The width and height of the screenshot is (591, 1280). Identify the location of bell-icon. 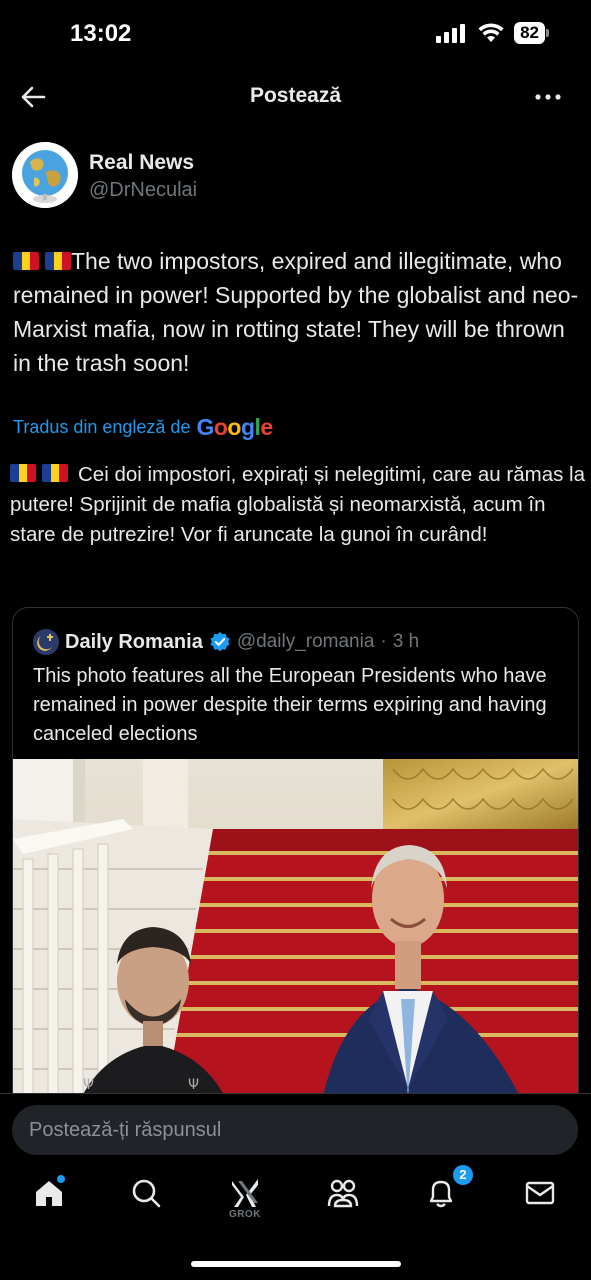
(441, 1194).